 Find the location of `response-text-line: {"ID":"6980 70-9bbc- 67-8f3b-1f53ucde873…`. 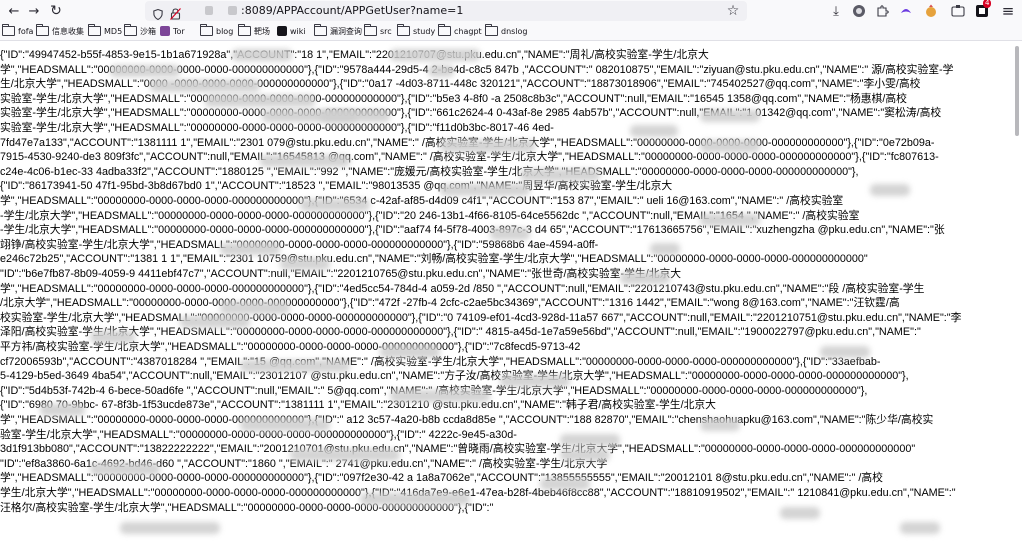

response-text-line: {"ID":"6980 70-9bbc- 67-8f3b-1f53ucde873… is located at coordinates (358, 405).